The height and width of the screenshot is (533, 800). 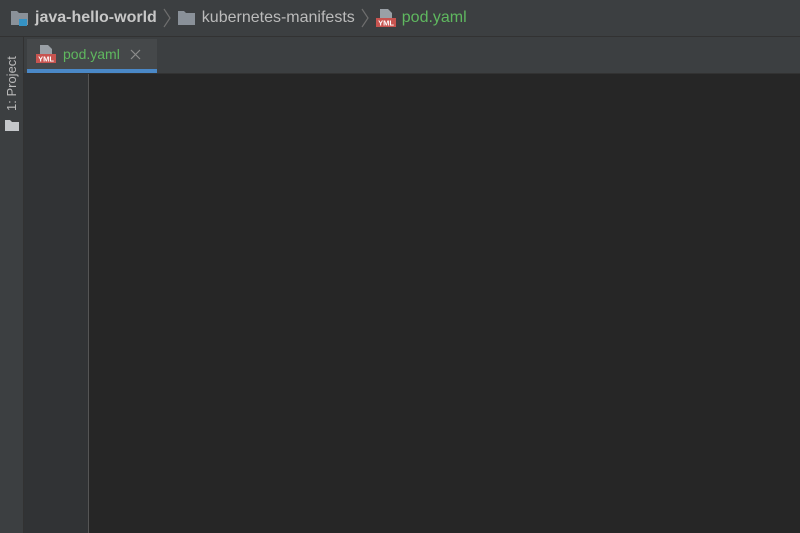 I want to click on left-tool-stripe: 1: Project, so click(x=12, y=285).